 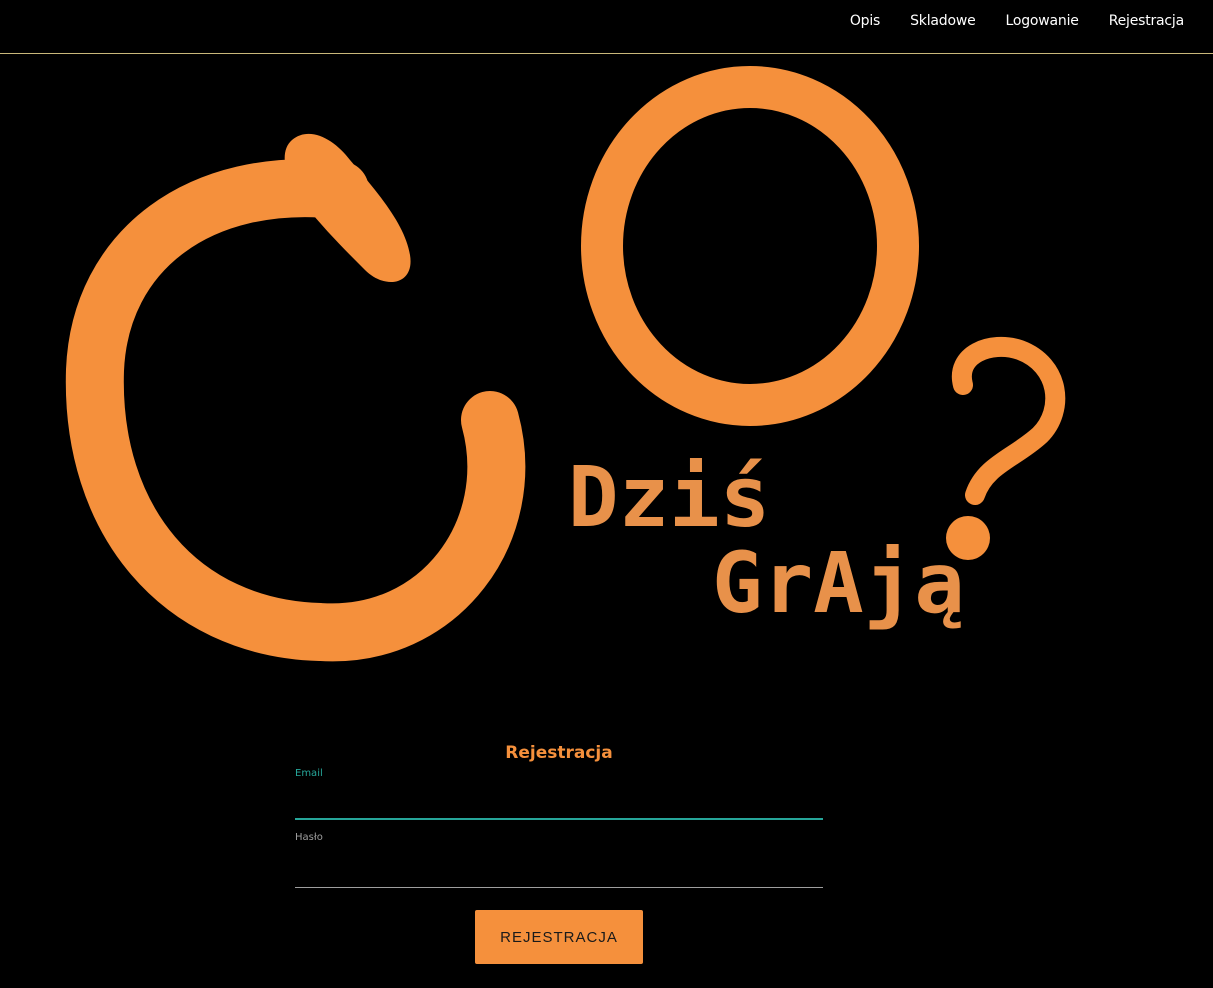 I want to click on nav-link-opis: Opis, so click(x=865, y=21).